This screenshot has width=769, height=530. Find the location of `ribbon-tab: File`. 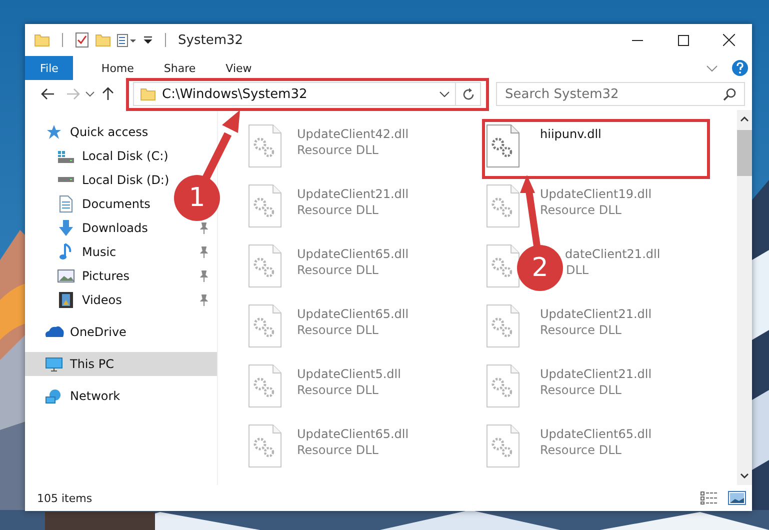

ribbon-tab: File is located at coordinates (49, 68).